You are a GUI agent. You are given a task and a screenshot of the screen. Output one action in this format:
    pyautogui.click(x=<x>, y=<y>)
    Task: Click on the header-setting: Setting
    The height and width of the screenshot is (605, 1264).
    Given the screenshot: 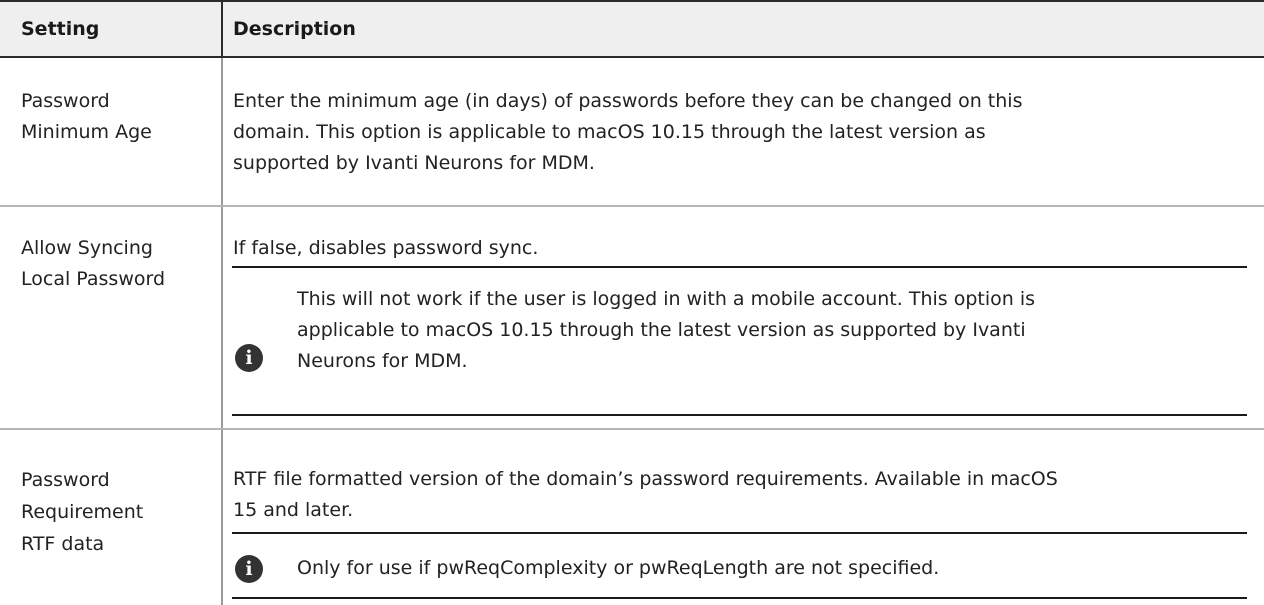 What is the action you would take?
    pyautogui.click(x=60, y=29)
    